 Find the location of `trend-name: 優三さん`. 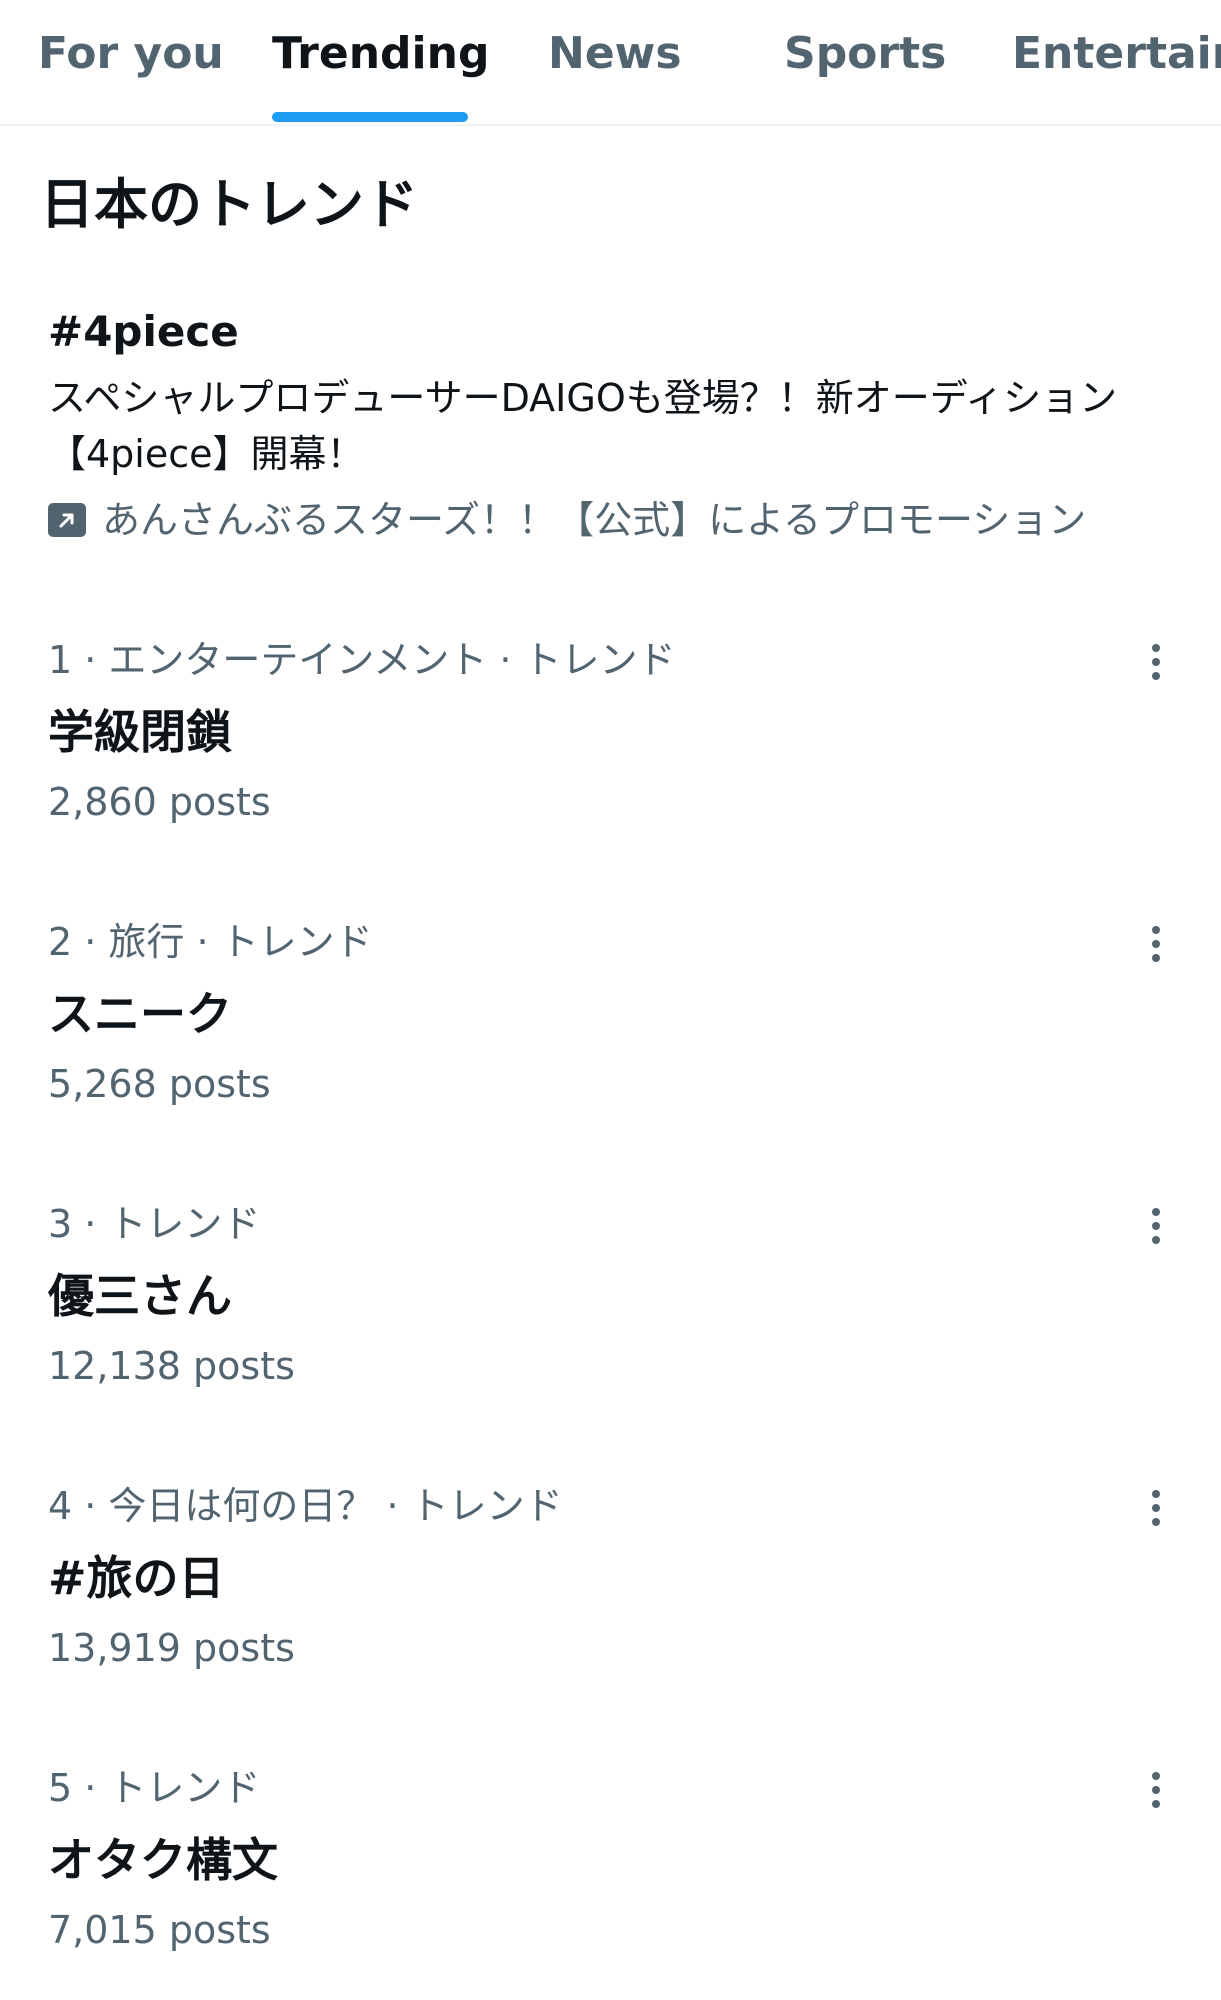

trend-name: 優三さん is located at coordinates (140, 1296).